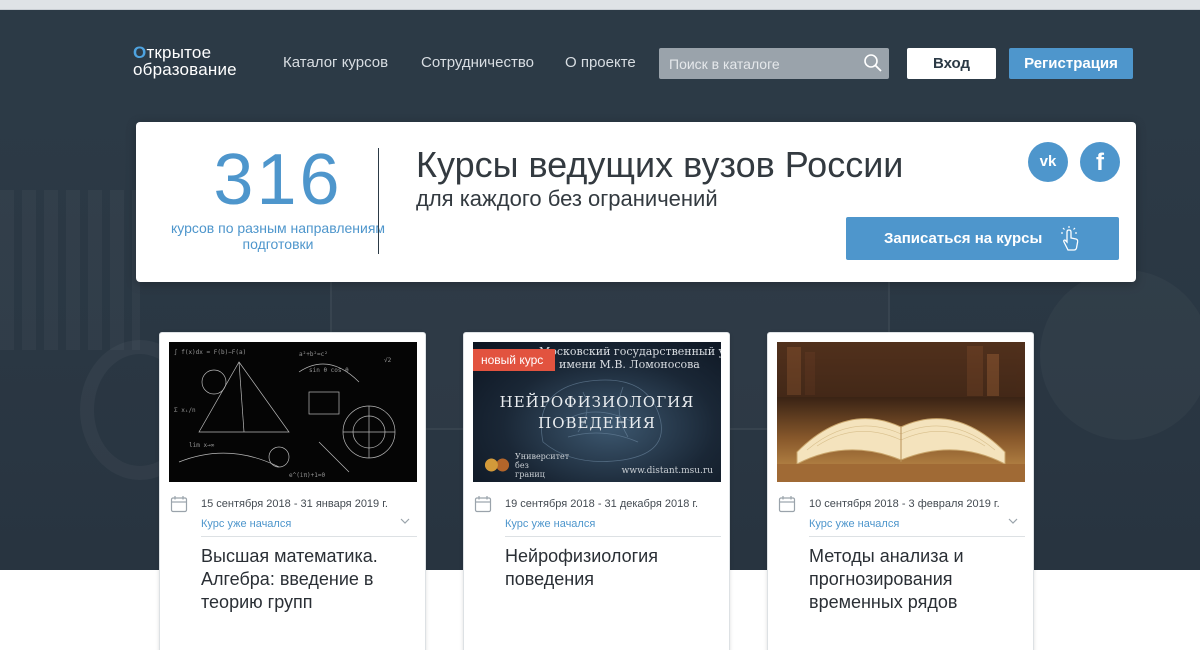 The width and height of the screenshot is (1200, 650). What do you see at coordinates (667, 471) in the screenshot?
I see `image-site-url: www.distant.msu.ru` at bounding box center [667, 471].